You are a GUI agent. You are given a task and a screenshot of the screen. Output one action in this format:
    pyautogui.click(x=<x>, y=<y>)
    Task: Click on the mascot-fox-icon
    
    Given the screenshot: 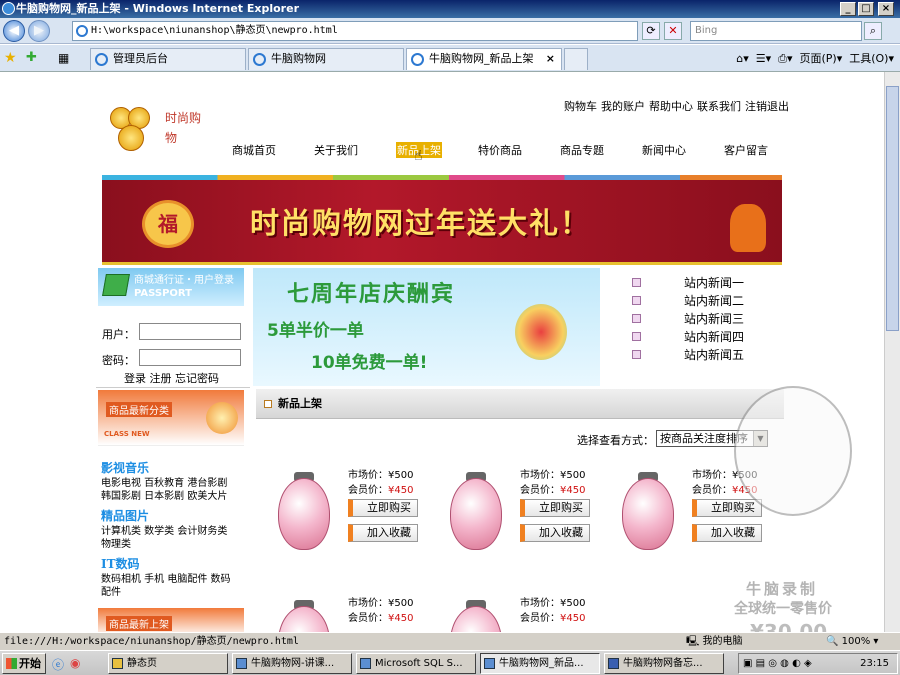 What is the action you would take?
    pyautogui.click(x=748, y=228)
    